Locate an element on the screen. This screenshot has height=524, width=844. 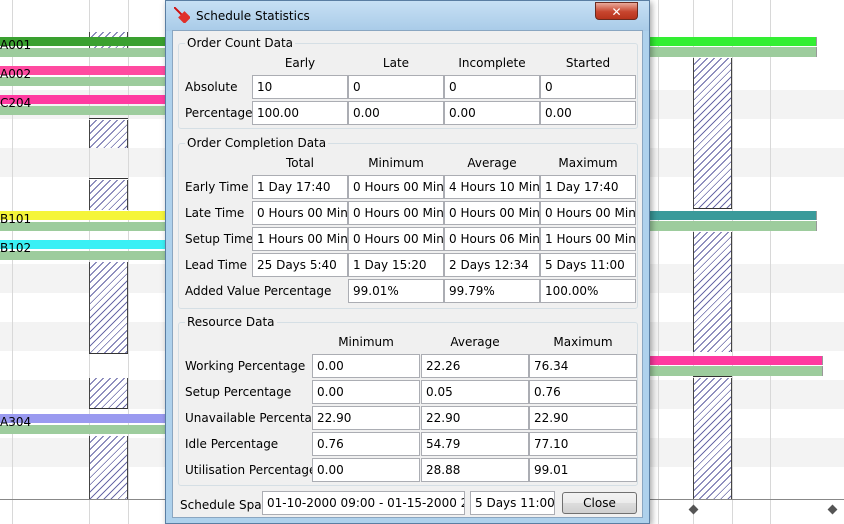
row-label-percentage: Percentage is located at coordinates (219, 113).